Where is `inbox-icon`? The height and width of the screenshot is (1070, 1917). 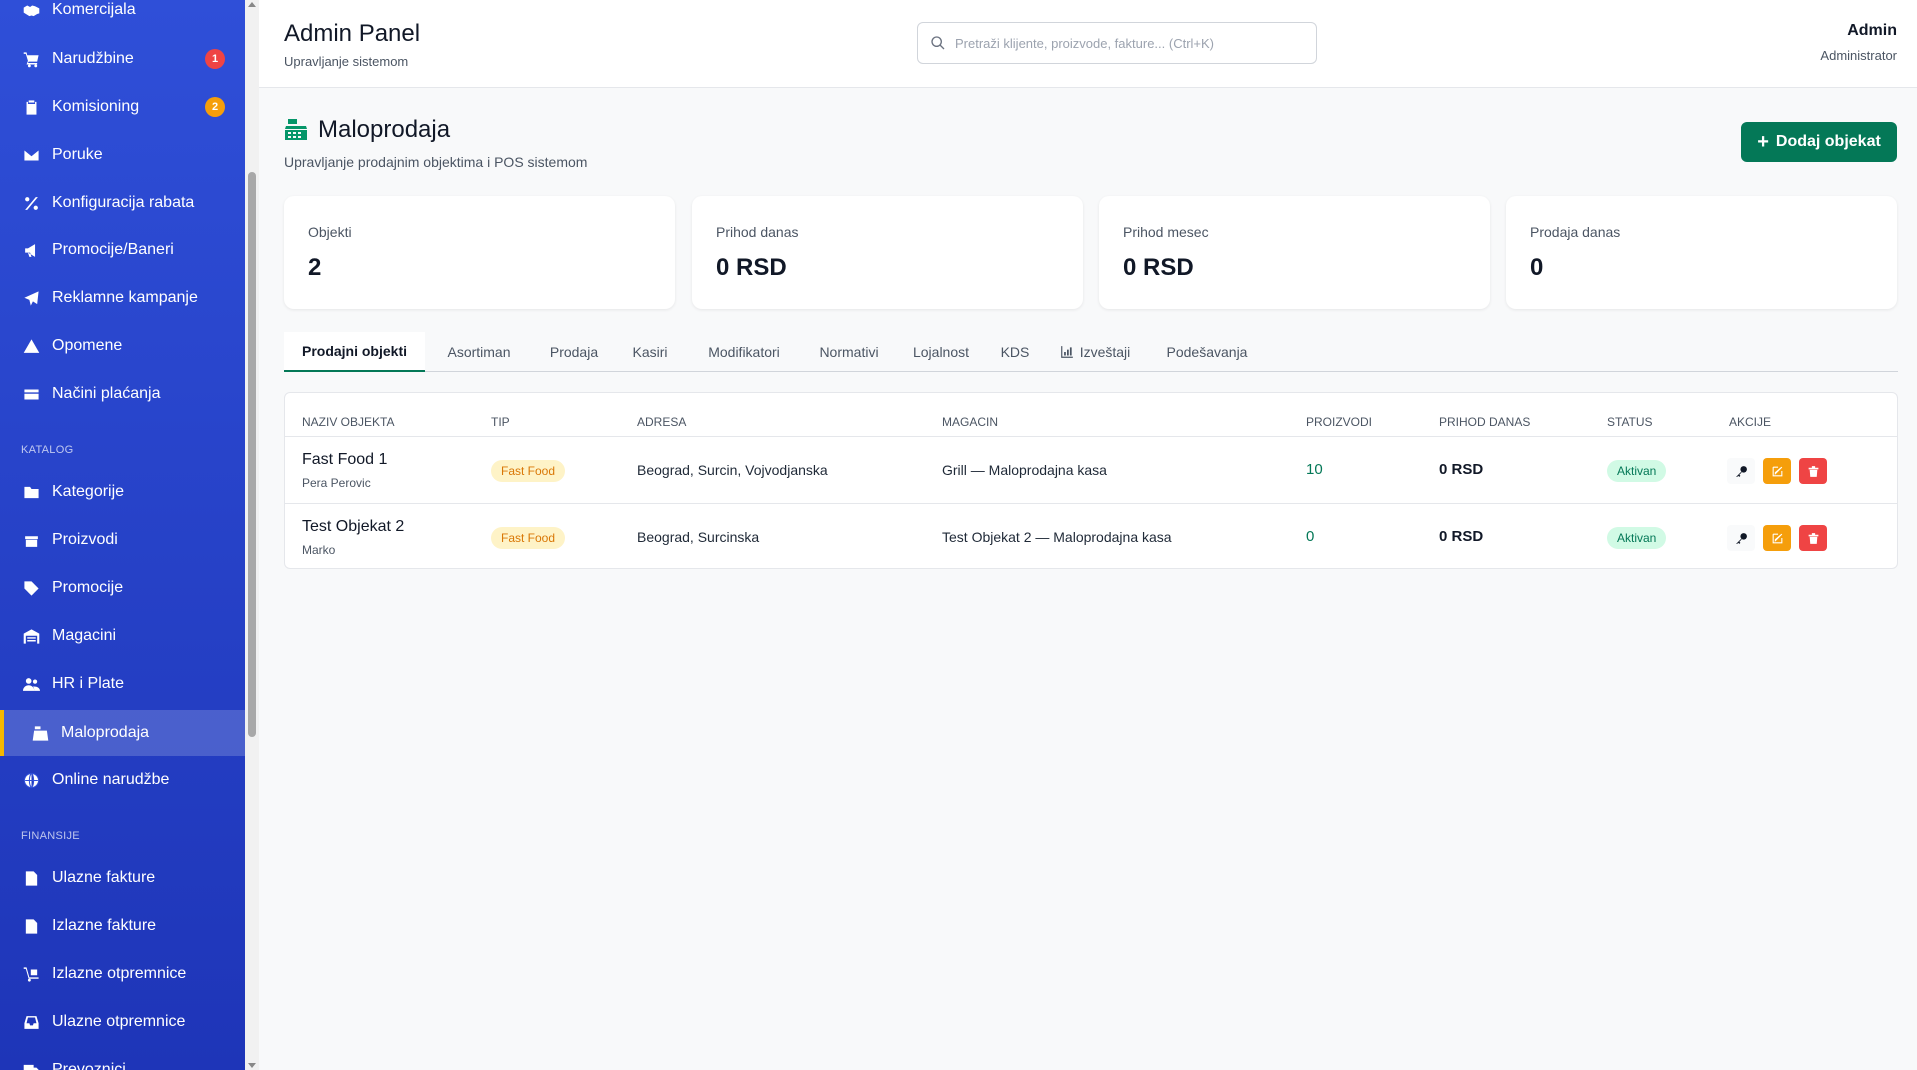 inbox-icon is located at coordinates (31, 1022).